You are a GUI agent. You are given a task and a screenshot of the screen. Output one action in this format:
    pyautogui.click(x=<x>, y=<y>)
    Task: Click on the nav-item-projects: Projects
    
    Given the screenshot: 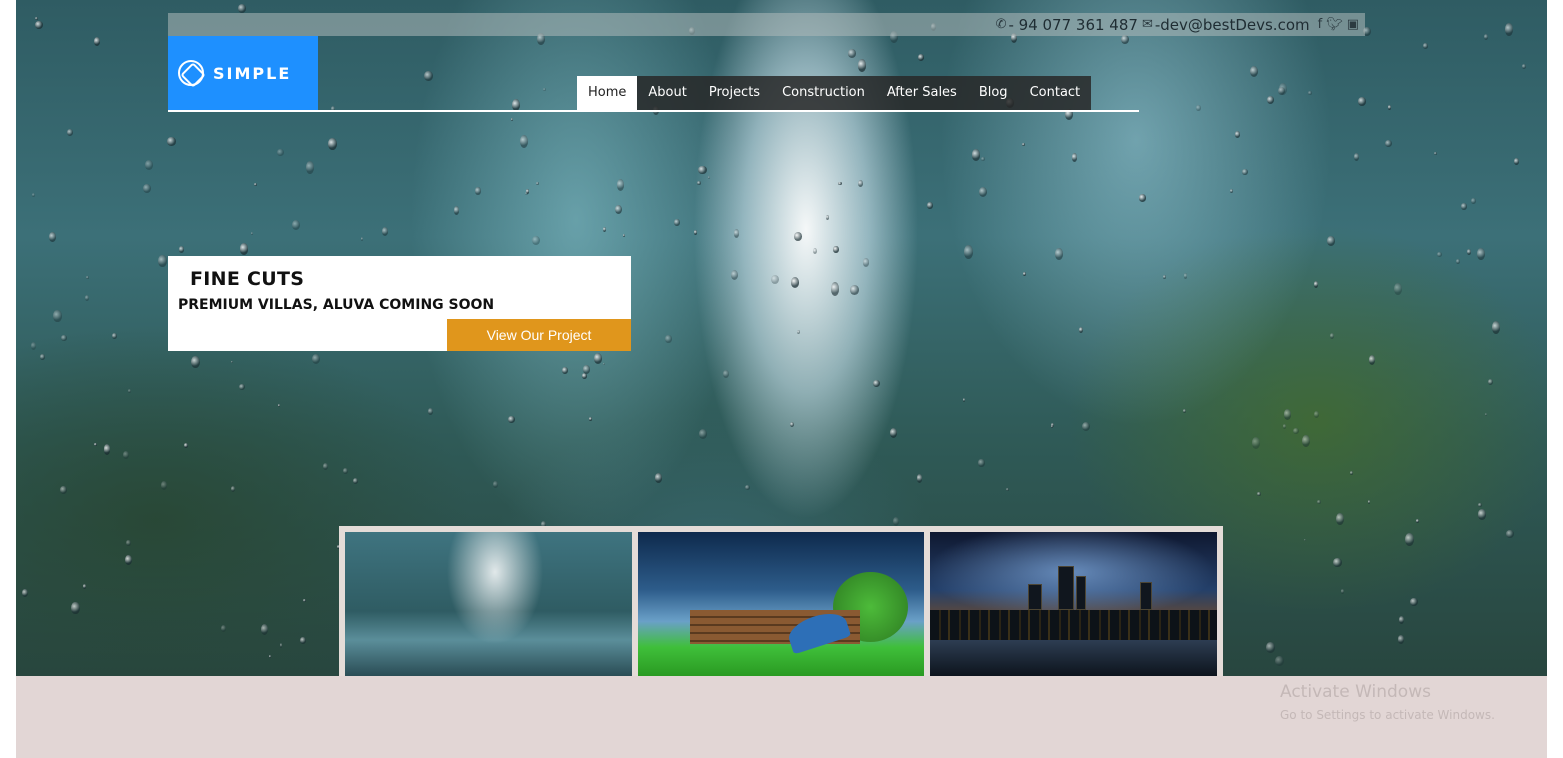 What is the action you would take?
    pyautogui.click(x=734, y=93)
    